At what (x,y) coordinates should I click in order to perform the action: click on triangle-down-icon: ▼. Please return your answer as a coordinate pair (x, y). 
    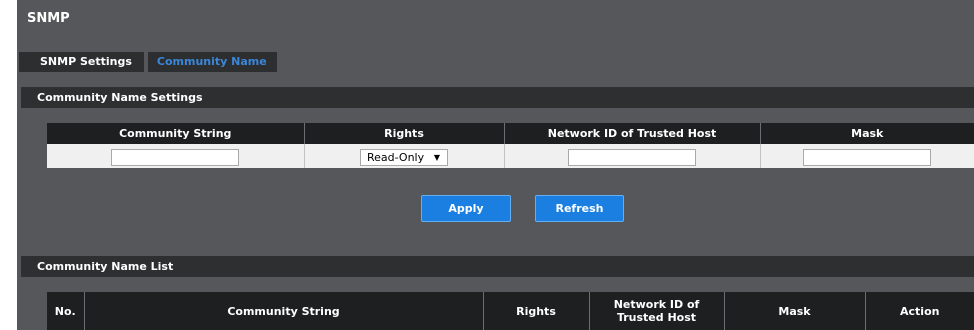
    Looking at the image, I should click on (436, 157).